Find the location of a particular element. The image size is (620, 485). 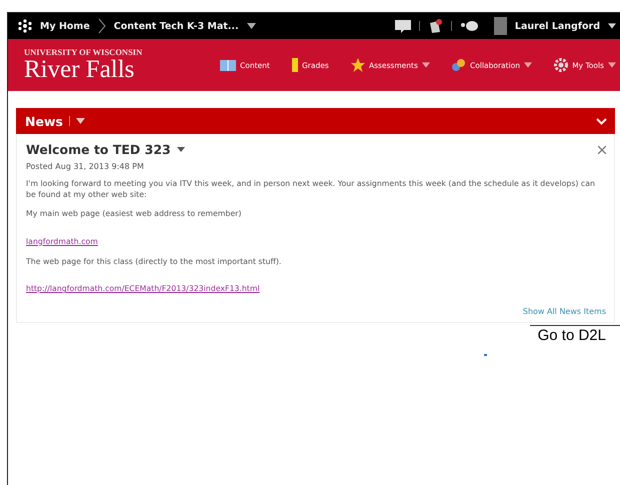

widget-title: News is located at coordinates (44, 121).